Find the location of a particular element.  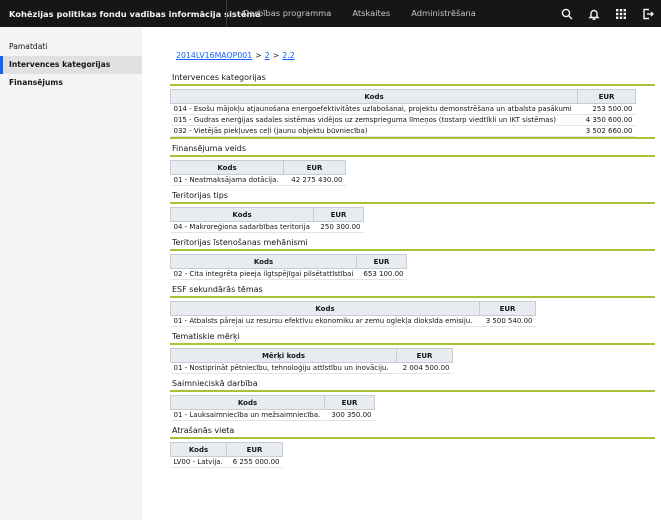

search-button is located at coordinates (566, 13).